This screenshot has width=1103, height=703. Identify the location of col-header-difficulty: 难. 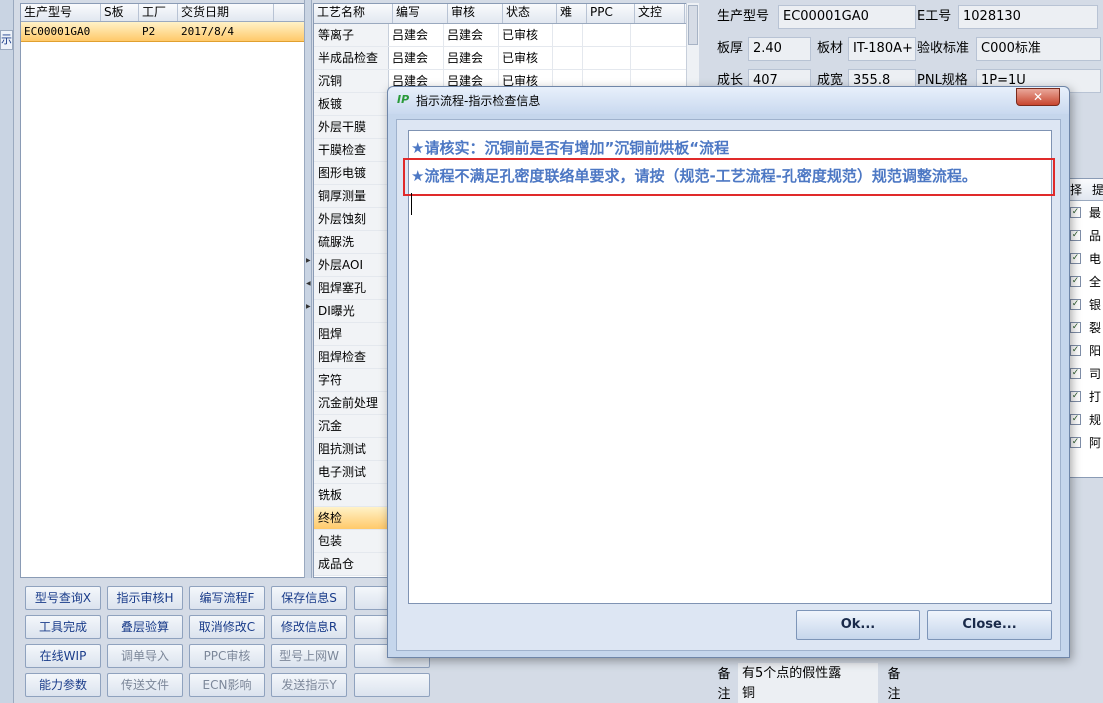
(572, 13).